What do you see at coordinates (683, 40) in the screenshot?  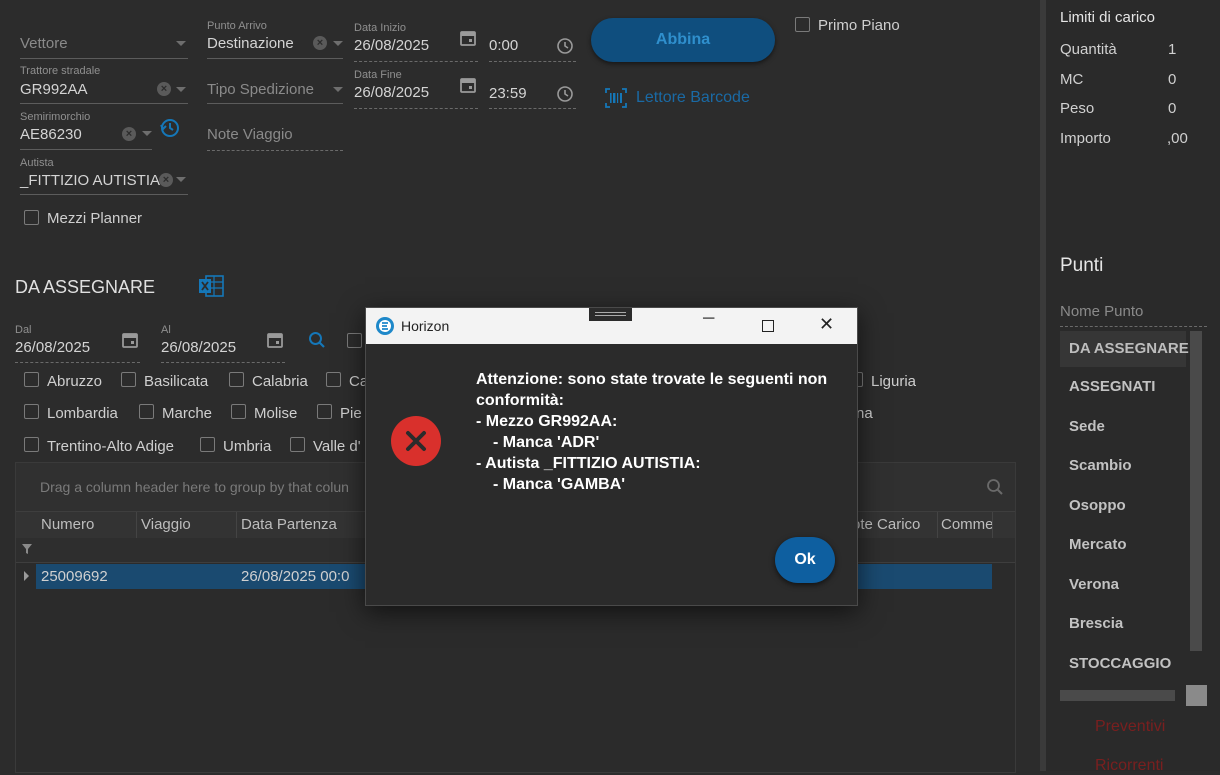 I see `abbina-button: Abbina` at bounding box center [683, 40].